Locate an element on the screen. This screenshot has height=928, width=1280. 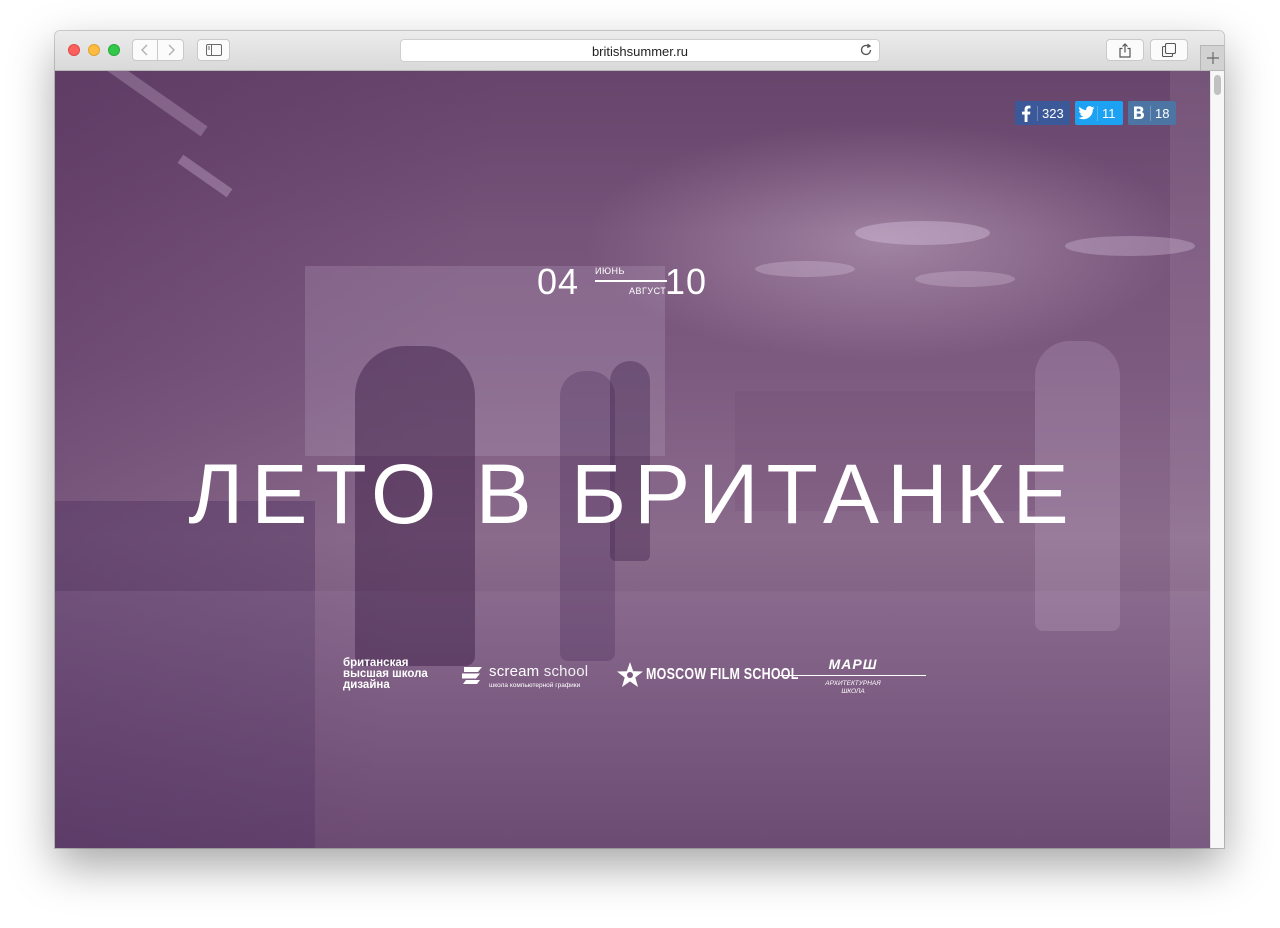
event-dates: 04 ИЮНЬ АВГУСТ 10 is located at coordinates (632, 287).